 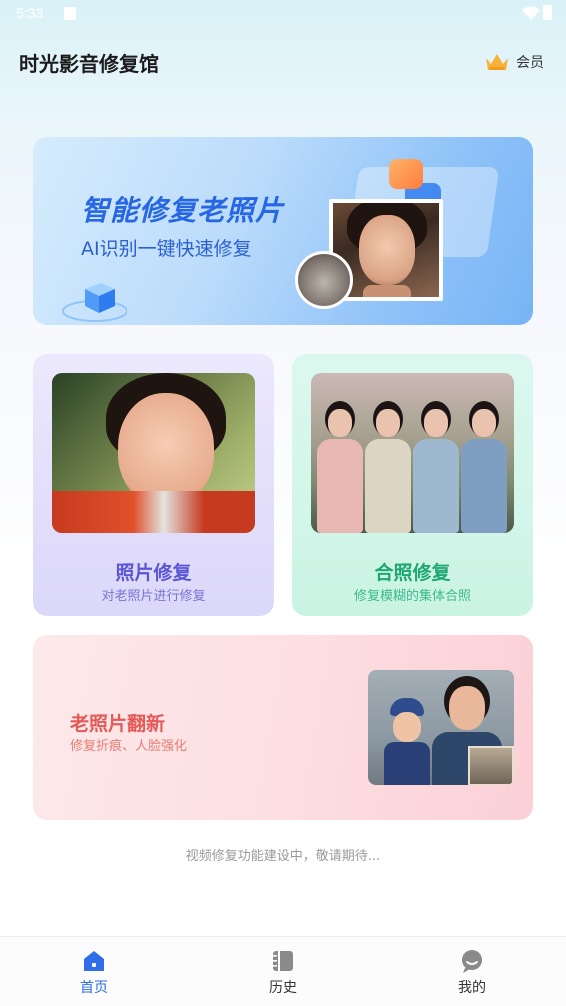 What do you see at coordinates (412, 573) in the screenshot?
I see `group-repair-title: 合照修复` at bounding box center [412, 573].